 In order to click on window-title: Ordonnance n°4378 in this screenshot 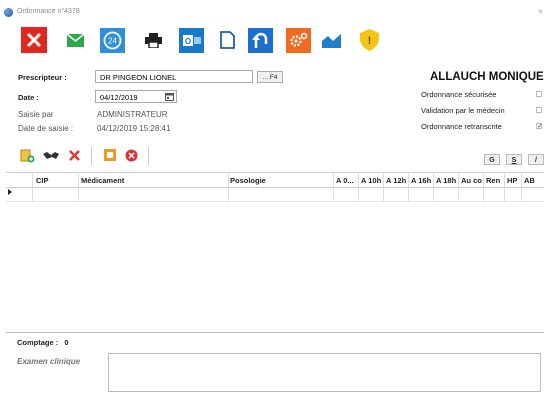, I will do `click(48, 11)`.